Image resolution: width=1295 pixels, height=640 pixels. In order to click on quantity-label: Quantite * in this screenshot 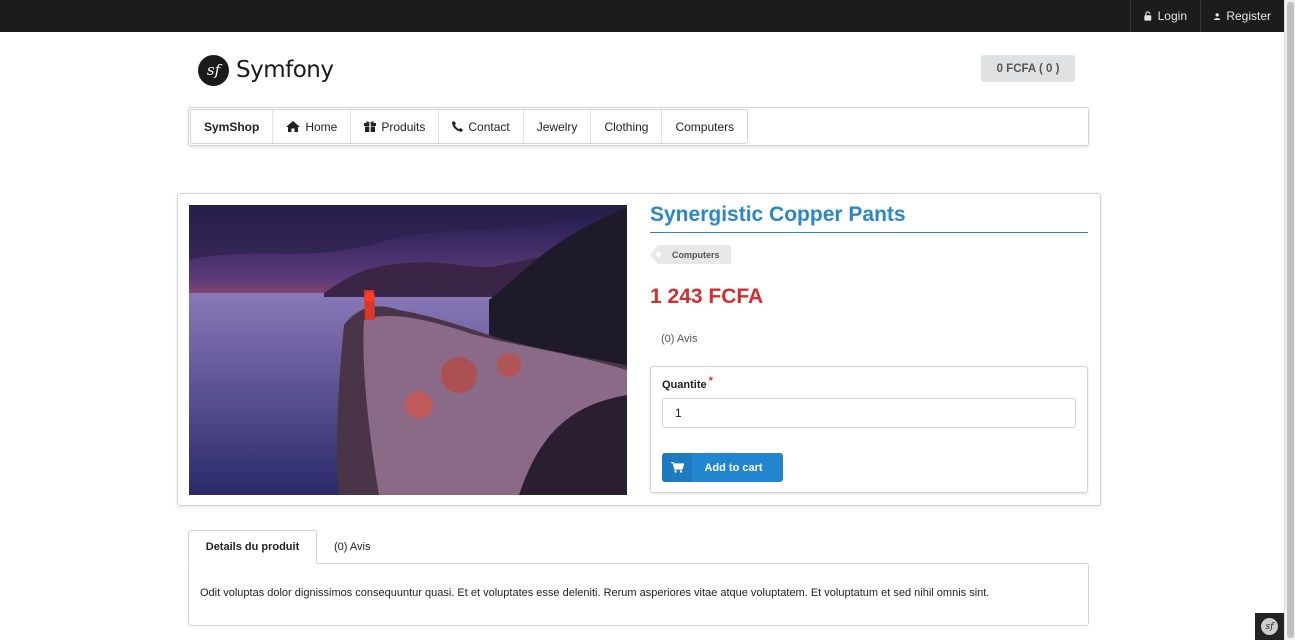, I will do `click(687, 383)`.